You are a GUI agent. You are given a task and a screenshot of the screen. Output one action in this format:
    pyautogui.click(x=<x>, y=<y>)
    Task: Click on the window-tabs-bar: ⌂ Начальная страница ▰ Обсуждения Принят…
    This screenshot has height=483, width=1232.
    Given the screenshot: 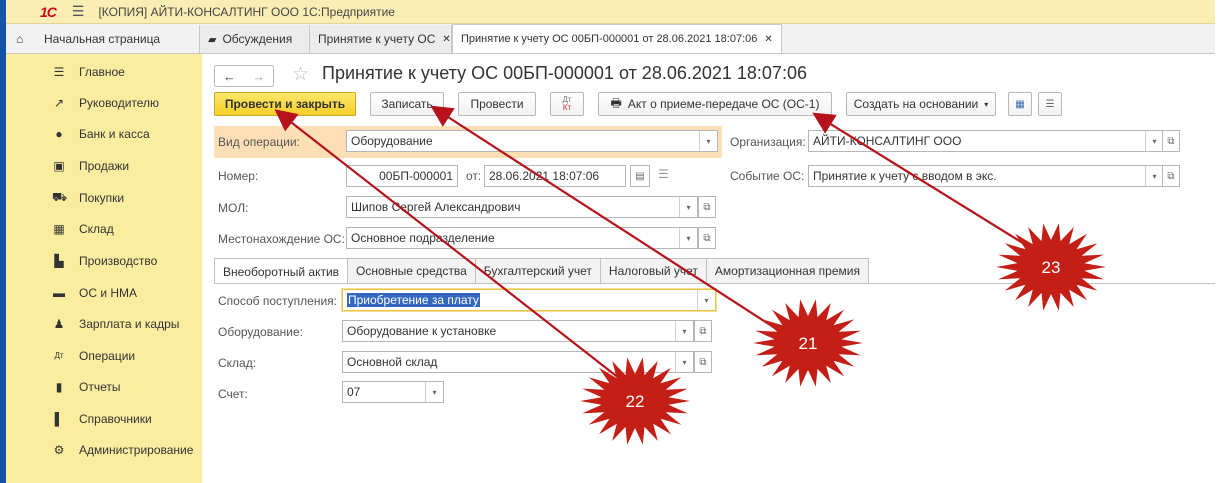 What is the action you would take?
    pyautogui.click(x=610, y=39)
    